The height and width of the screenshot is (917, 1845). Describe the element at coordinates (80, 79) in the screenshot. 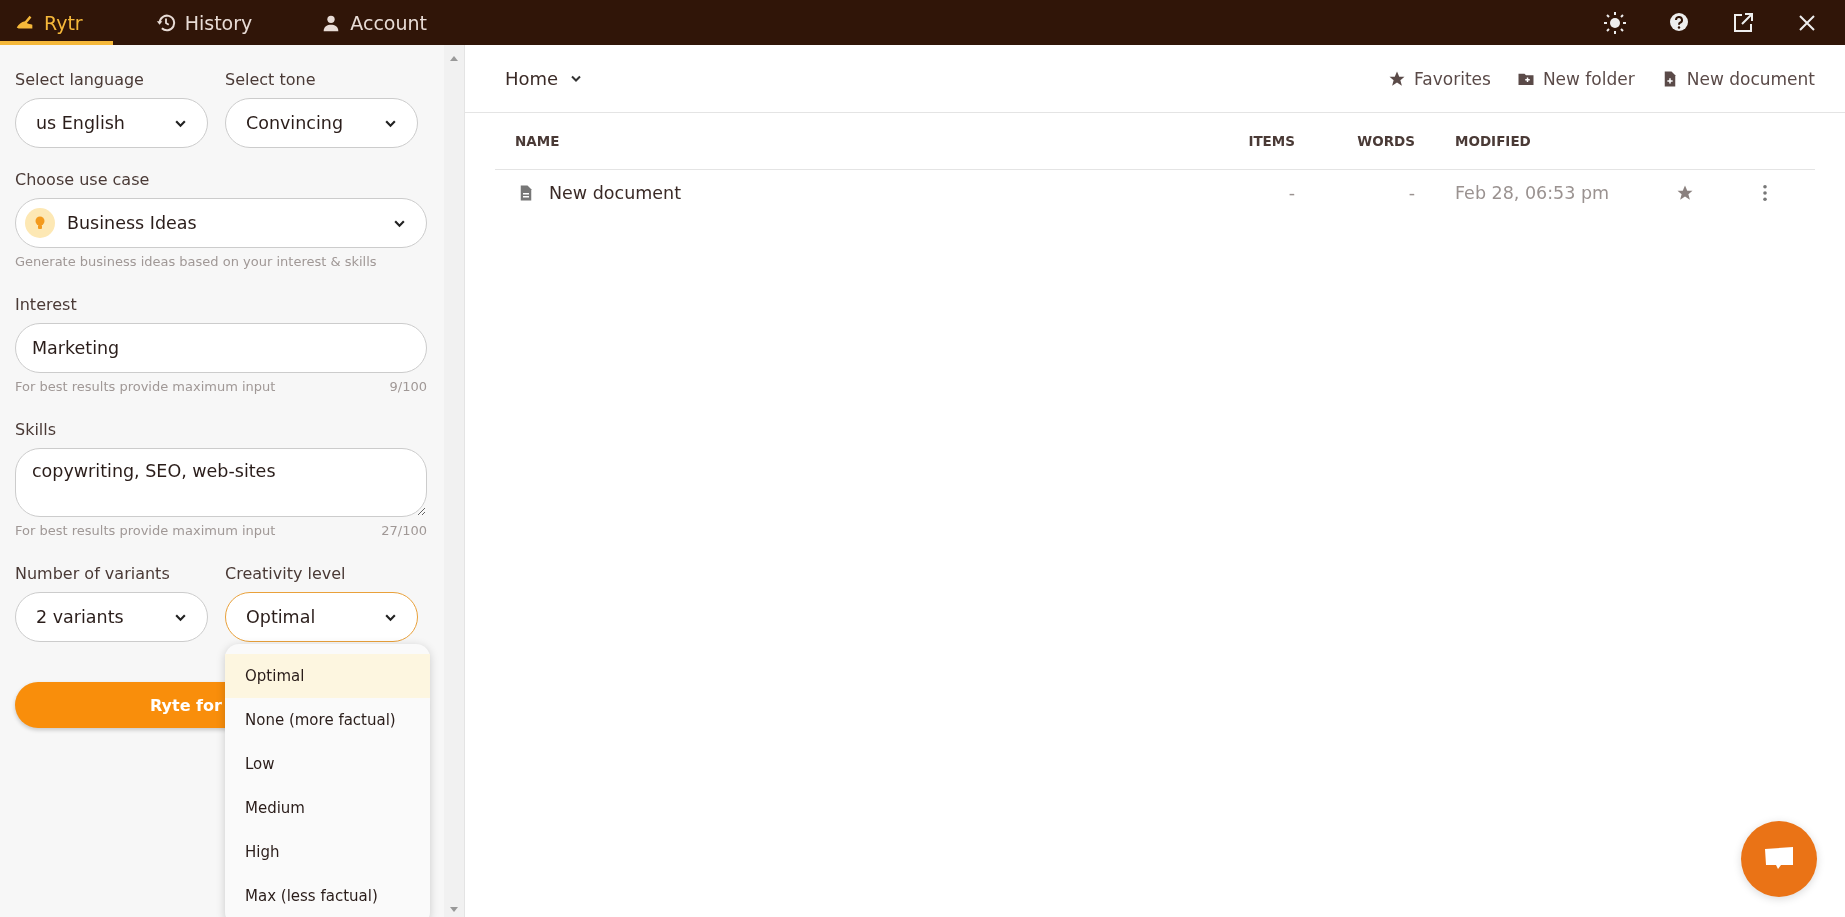

I see `field-label: Select language` at that location.